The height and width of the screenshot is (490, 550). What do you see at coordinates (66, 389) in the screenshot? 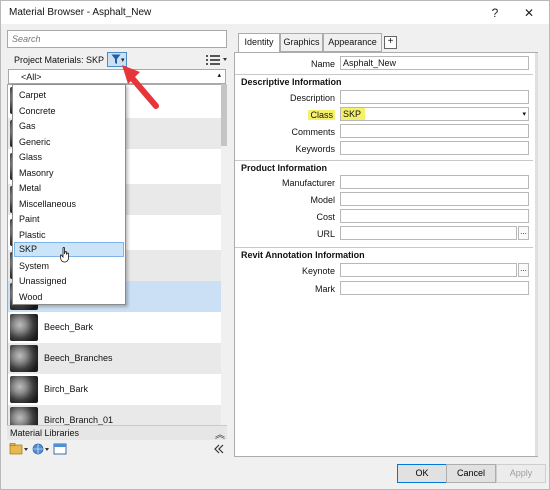
I see `material-name: Birch_Bark` at bounding box center [66, 389].